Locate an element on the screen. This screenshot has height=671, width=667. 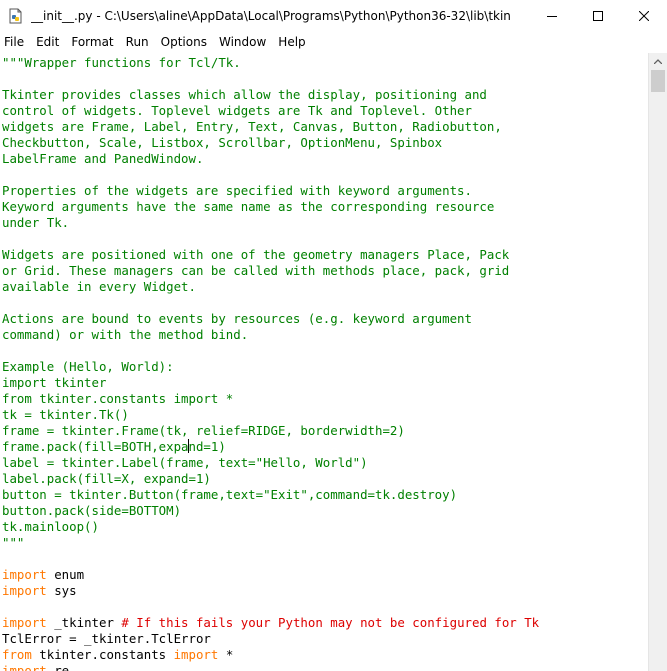
code-line: import enum is located at coordinates (270, 575).